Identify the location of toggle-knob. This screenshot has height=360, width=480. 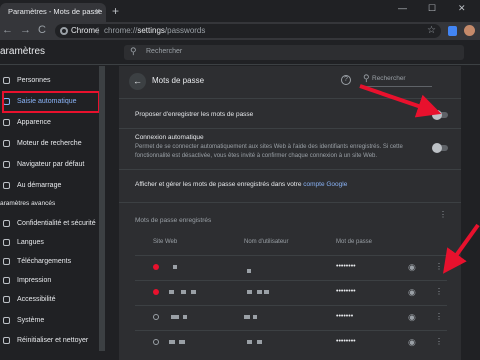
(437, 115).